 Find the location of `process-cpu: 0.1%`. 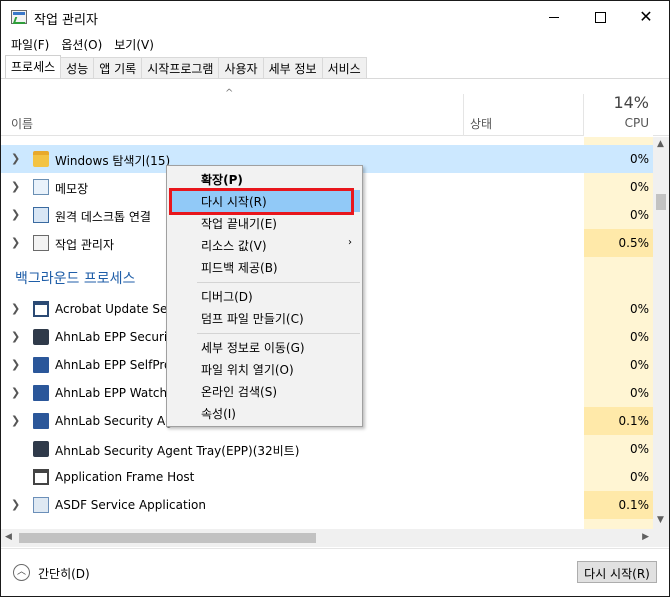

process-cpu: 0.1% is located at coordinates (618, 421).